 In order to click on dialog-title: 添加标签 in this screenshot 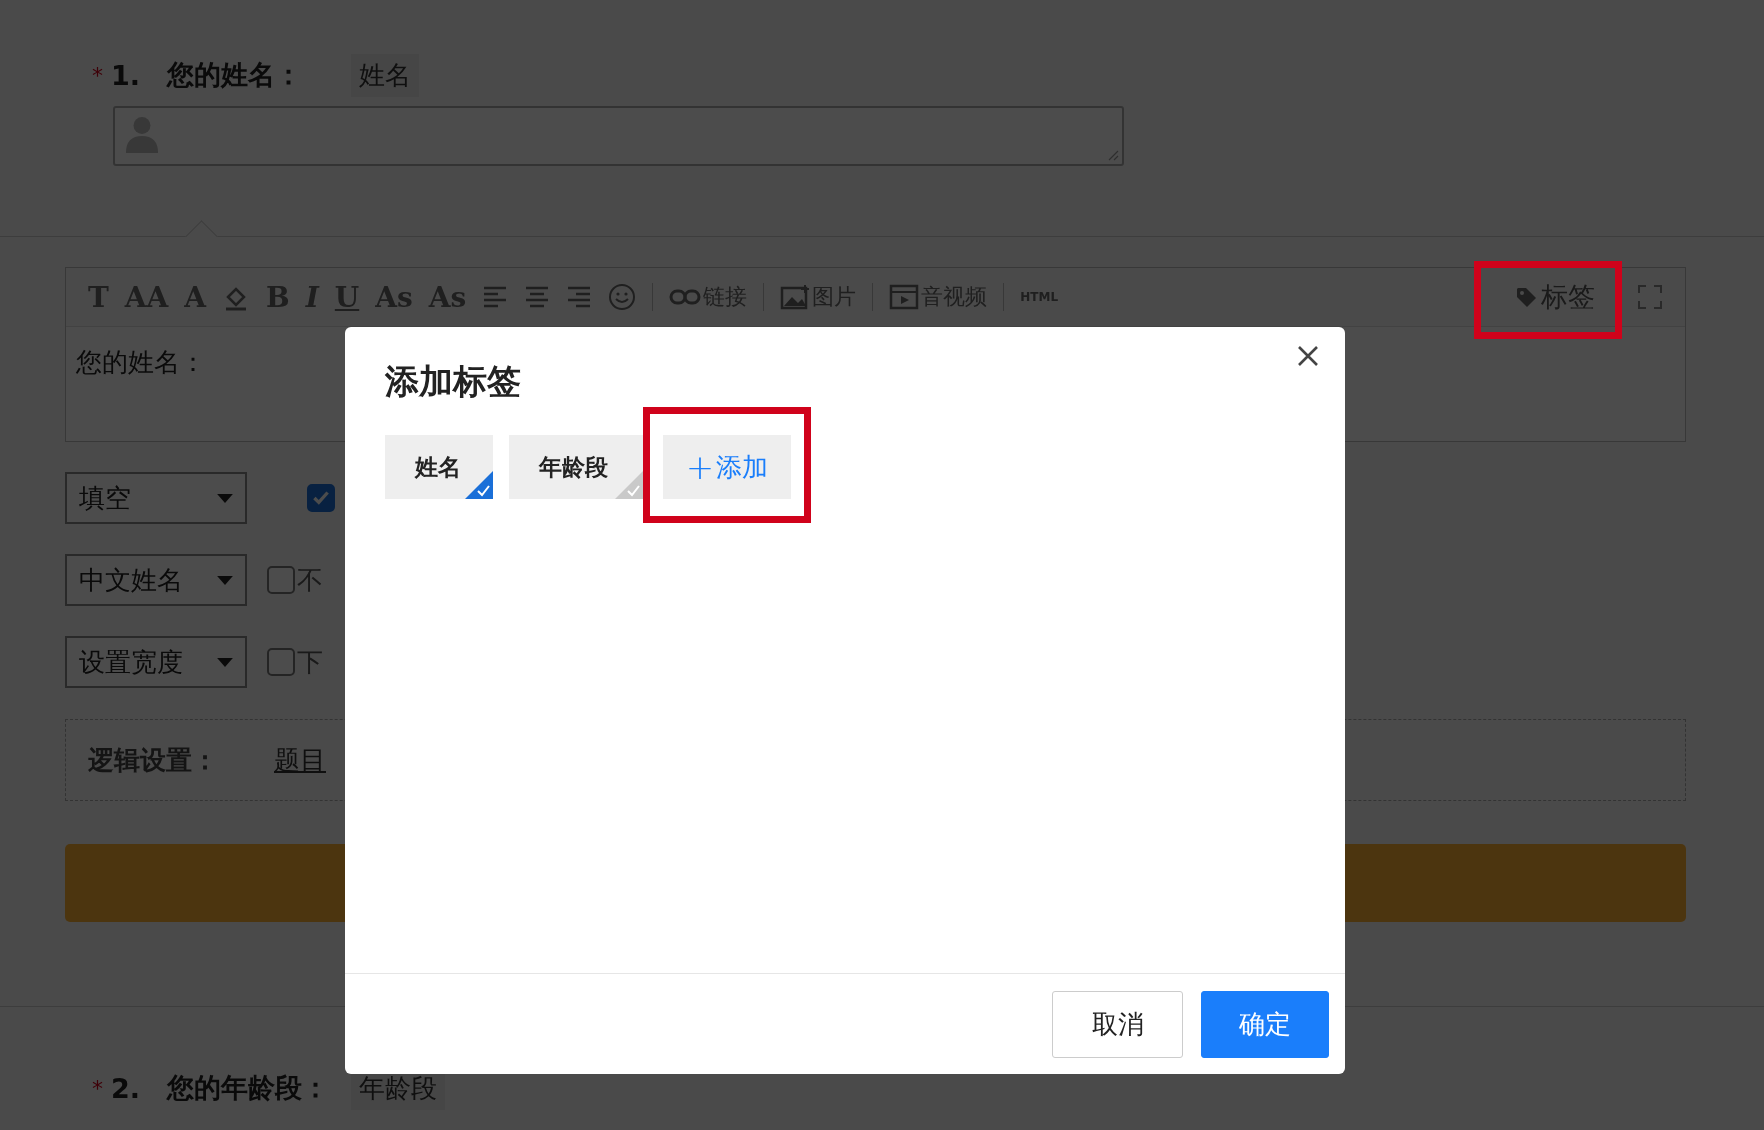, I will do `click(453, 381)`.